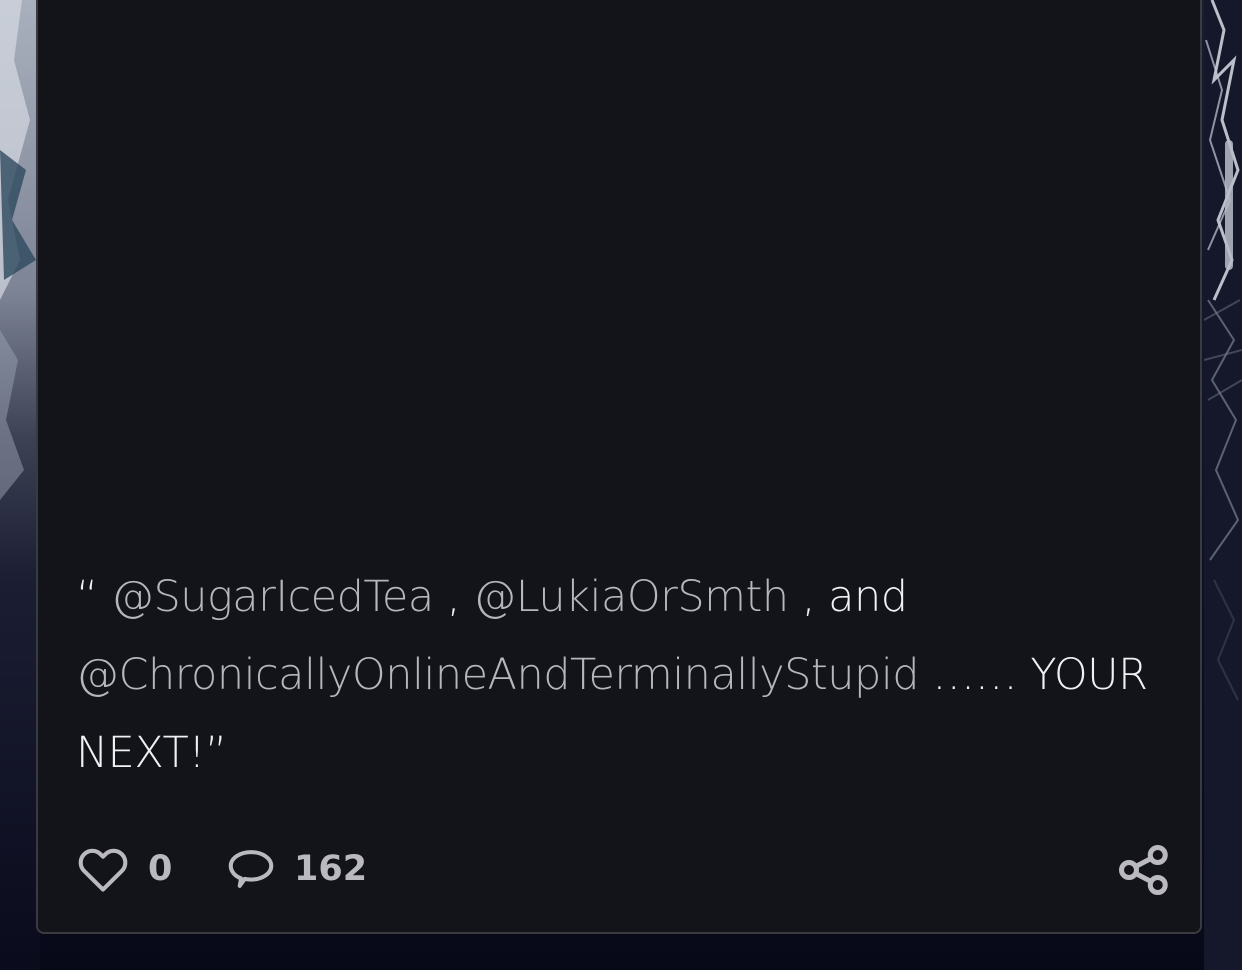  Describe the element at coordinates (331, 869) in the screenshot. I see `comment-count: 162` at that location.